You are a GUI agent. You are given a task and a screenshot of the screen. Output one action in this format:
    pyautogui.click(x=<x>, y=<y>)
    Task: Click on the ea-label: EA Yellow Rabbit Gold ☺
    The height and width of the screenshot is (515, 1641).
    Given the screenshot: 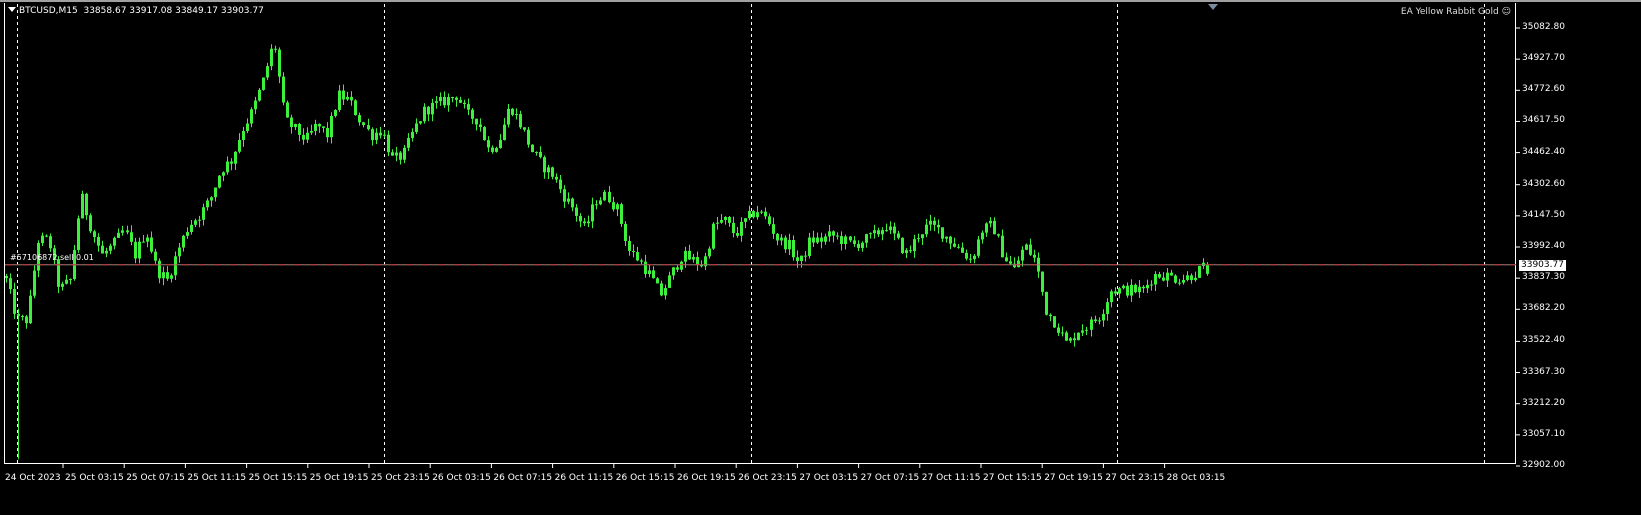 What is the action you would take?
    pyautogui.click(x=1456, y=12)
    